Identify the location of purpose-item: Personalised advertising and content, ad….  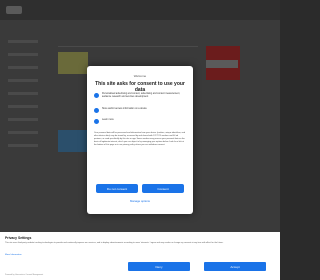
(140, 96).